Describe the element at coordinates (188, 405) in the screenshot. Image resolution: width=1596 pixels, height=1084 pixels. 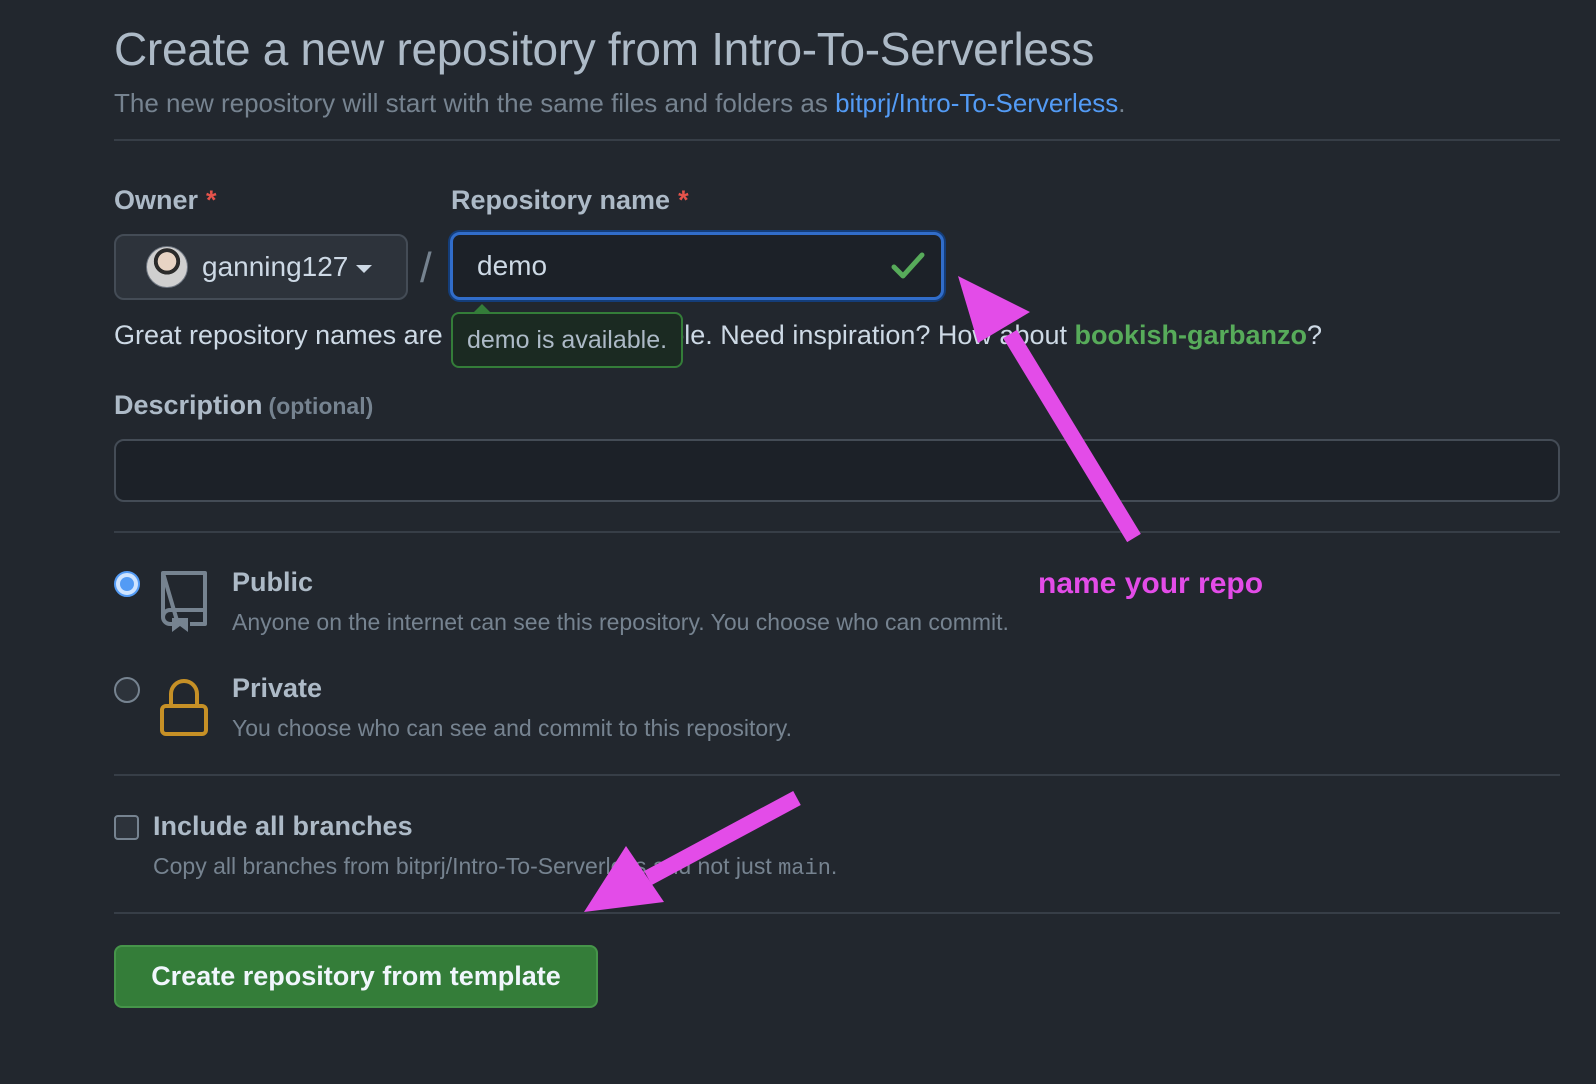
I see `description-label-text: Description` at that location.